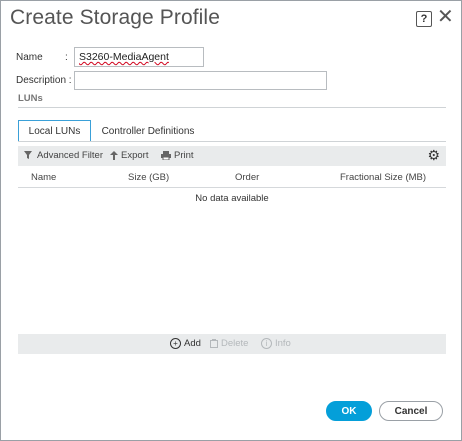 This screenshot has width=462, height=441. Describe the element at coordinates (383, 177) in the screenshot. I see `column-header-fractional-size: Fractional Size (MB)` at that location.